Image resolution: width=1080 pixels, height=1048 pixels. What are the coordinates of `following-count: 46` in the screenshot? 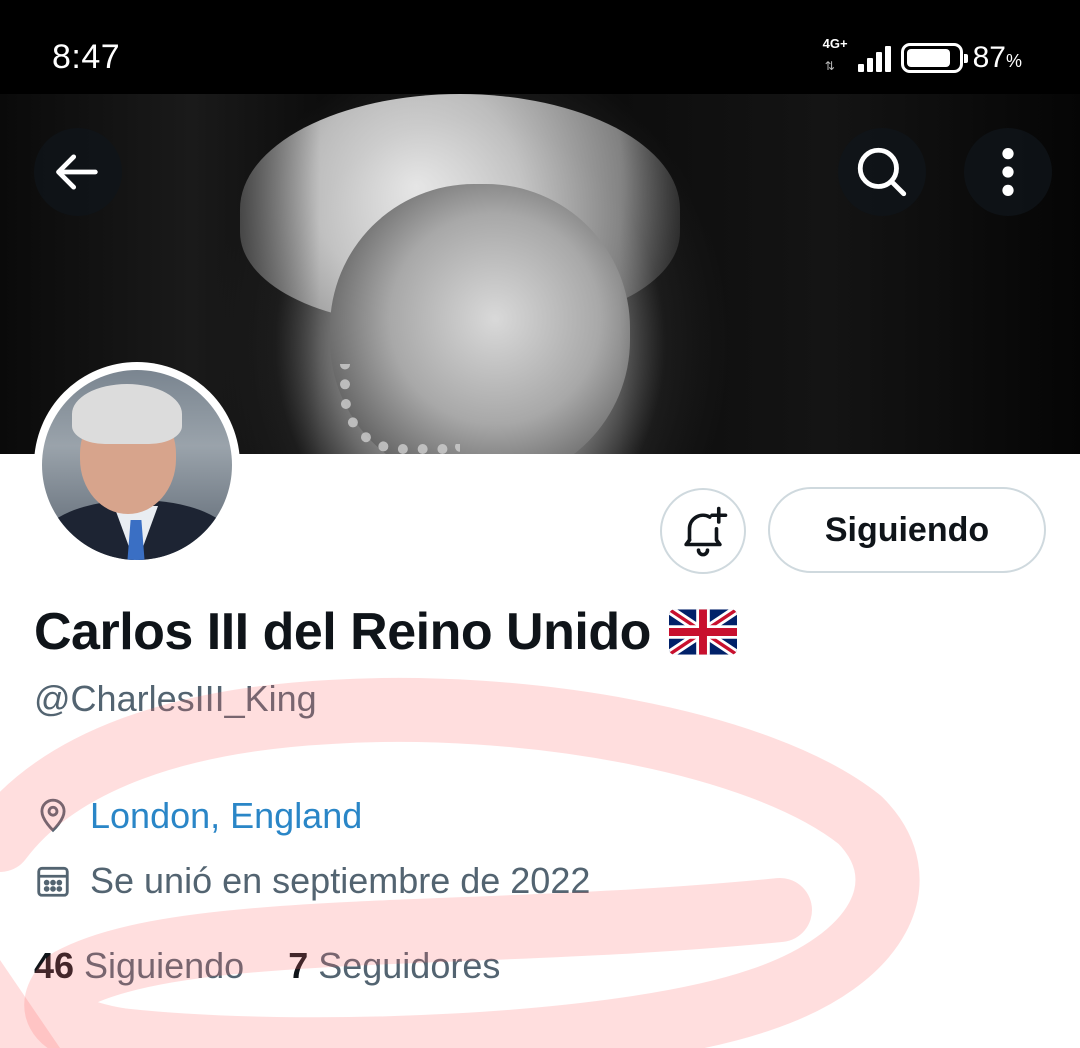 It's located at (54, 965).